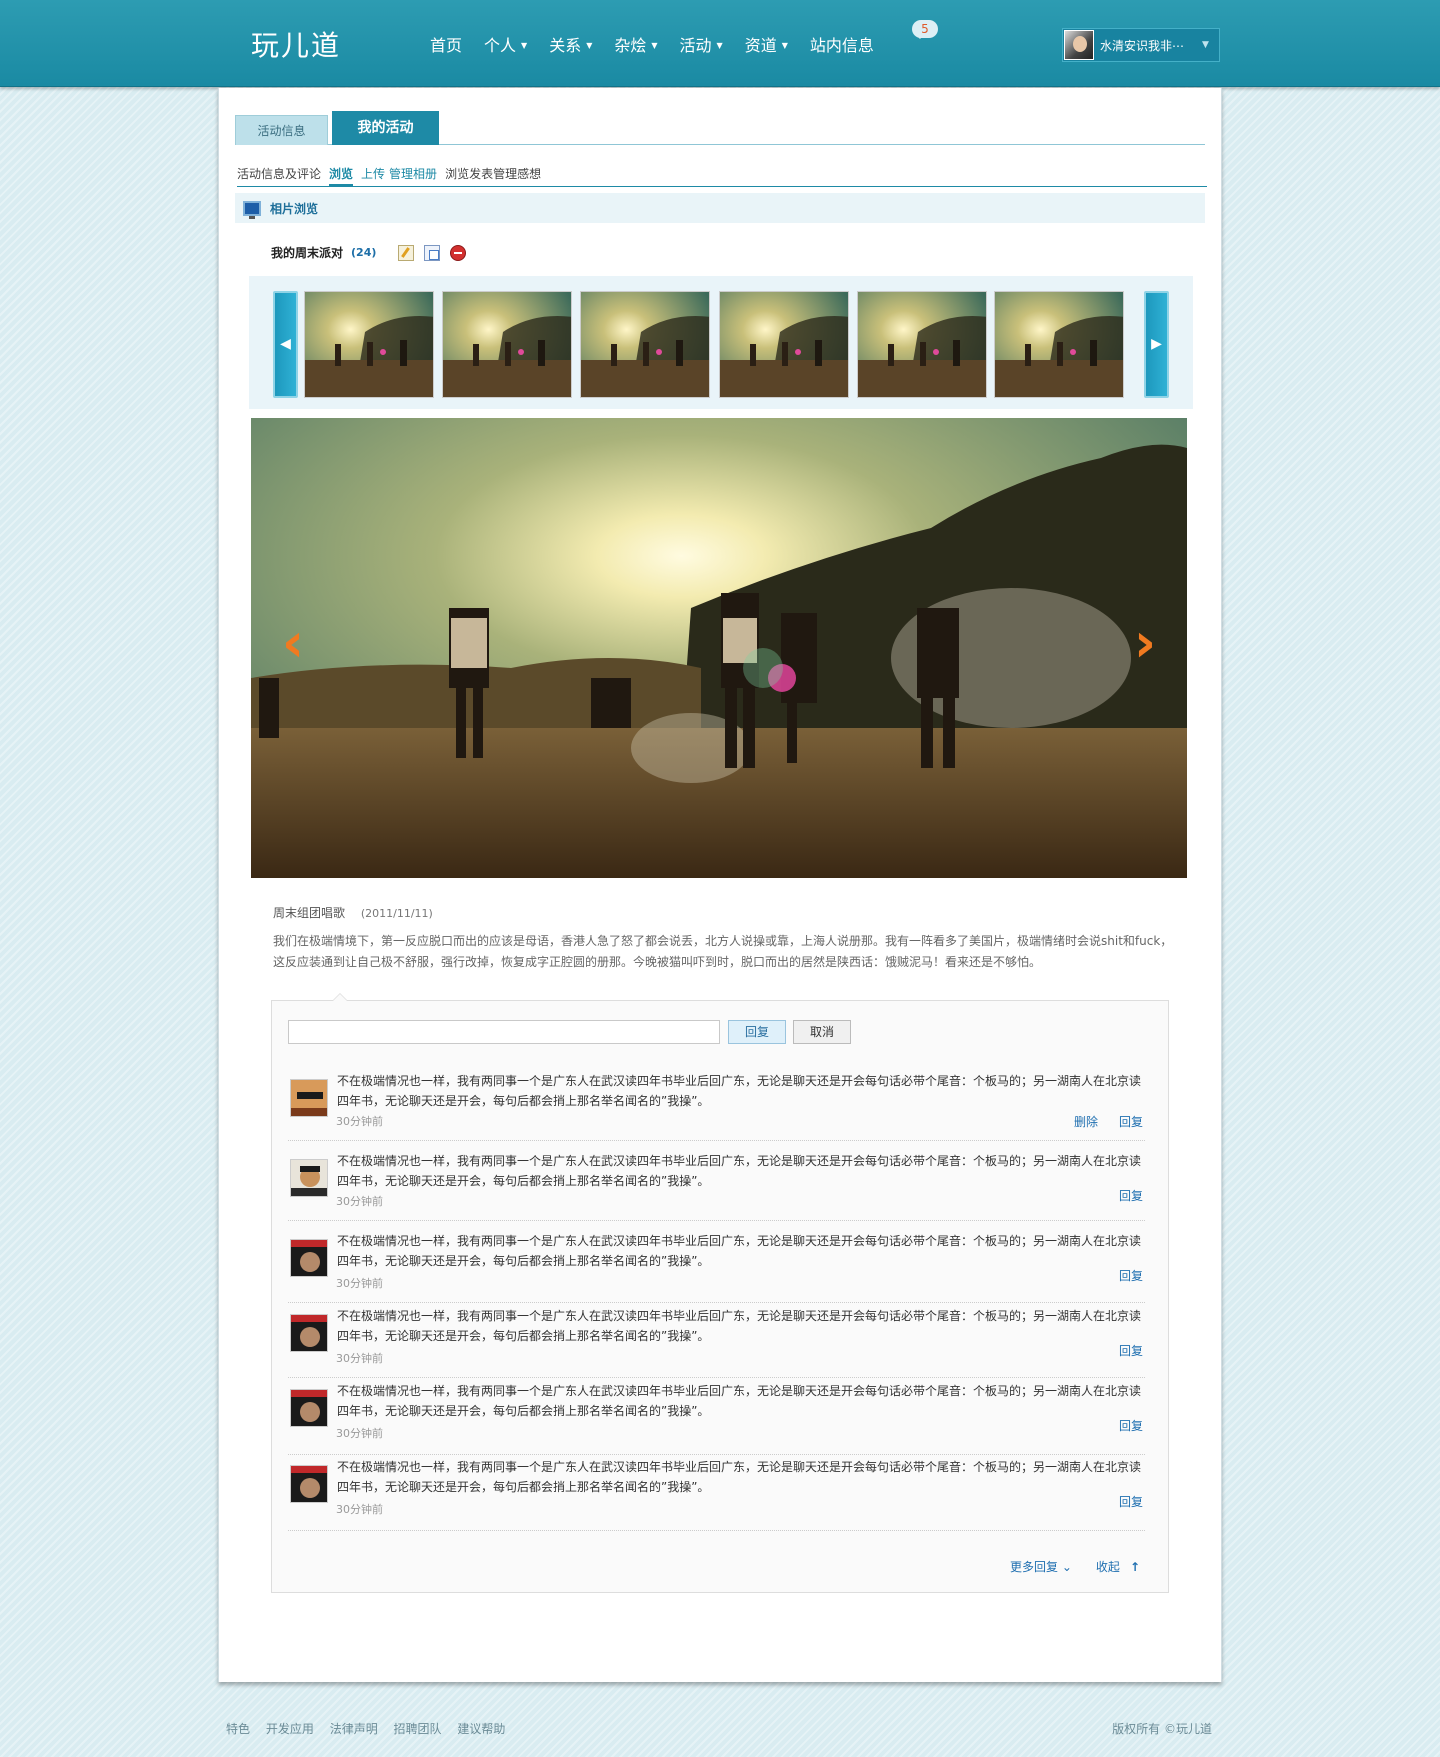 This screenshot has width=1440, height=1757. I want to click on tab-activity-info: 活动信息, so click(281, 130).